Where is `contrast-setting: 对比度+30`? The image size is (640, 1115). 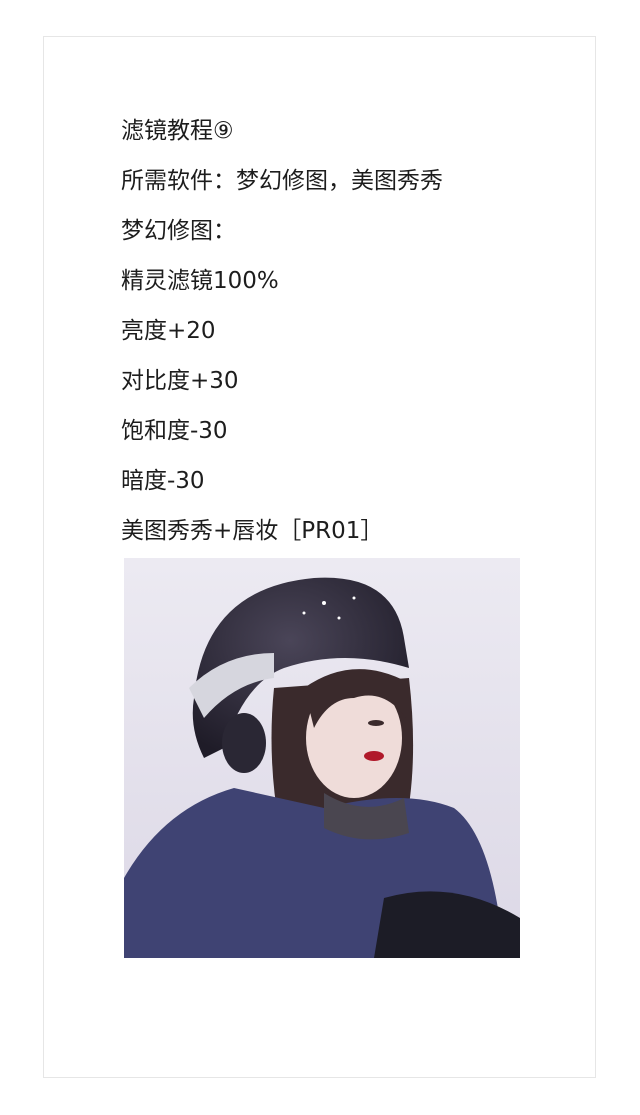 contrast-setting: 对比度+30 is located at coordinates (180, 381).